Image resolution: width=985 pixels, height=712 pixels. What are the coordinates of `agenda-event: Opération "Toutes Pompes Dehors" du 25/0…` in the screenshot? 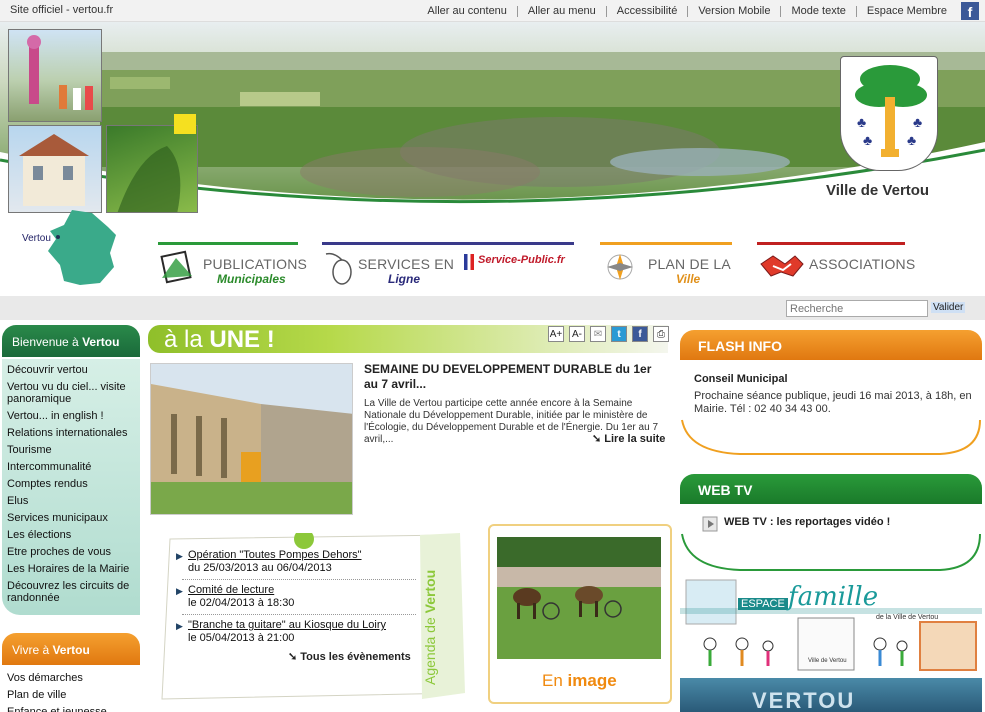 It's located at (300, 562).